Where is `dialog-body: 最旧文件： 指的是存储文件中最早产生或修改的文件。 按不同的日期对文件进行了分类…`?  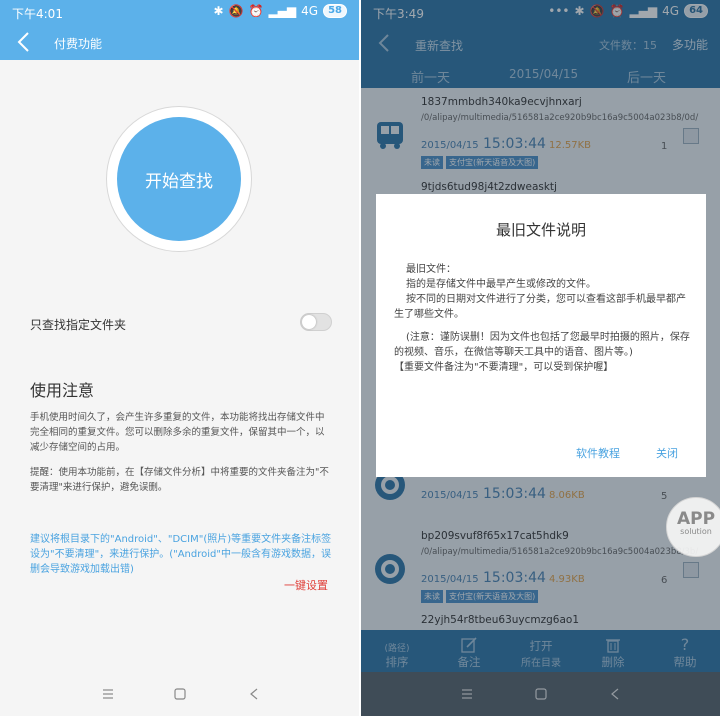
dialog-body: 最旧文件： 指的是存储文件中最早产生或修改的文件。 按不同的日期对文件进行了分类… is located at coordinates (542, 318).